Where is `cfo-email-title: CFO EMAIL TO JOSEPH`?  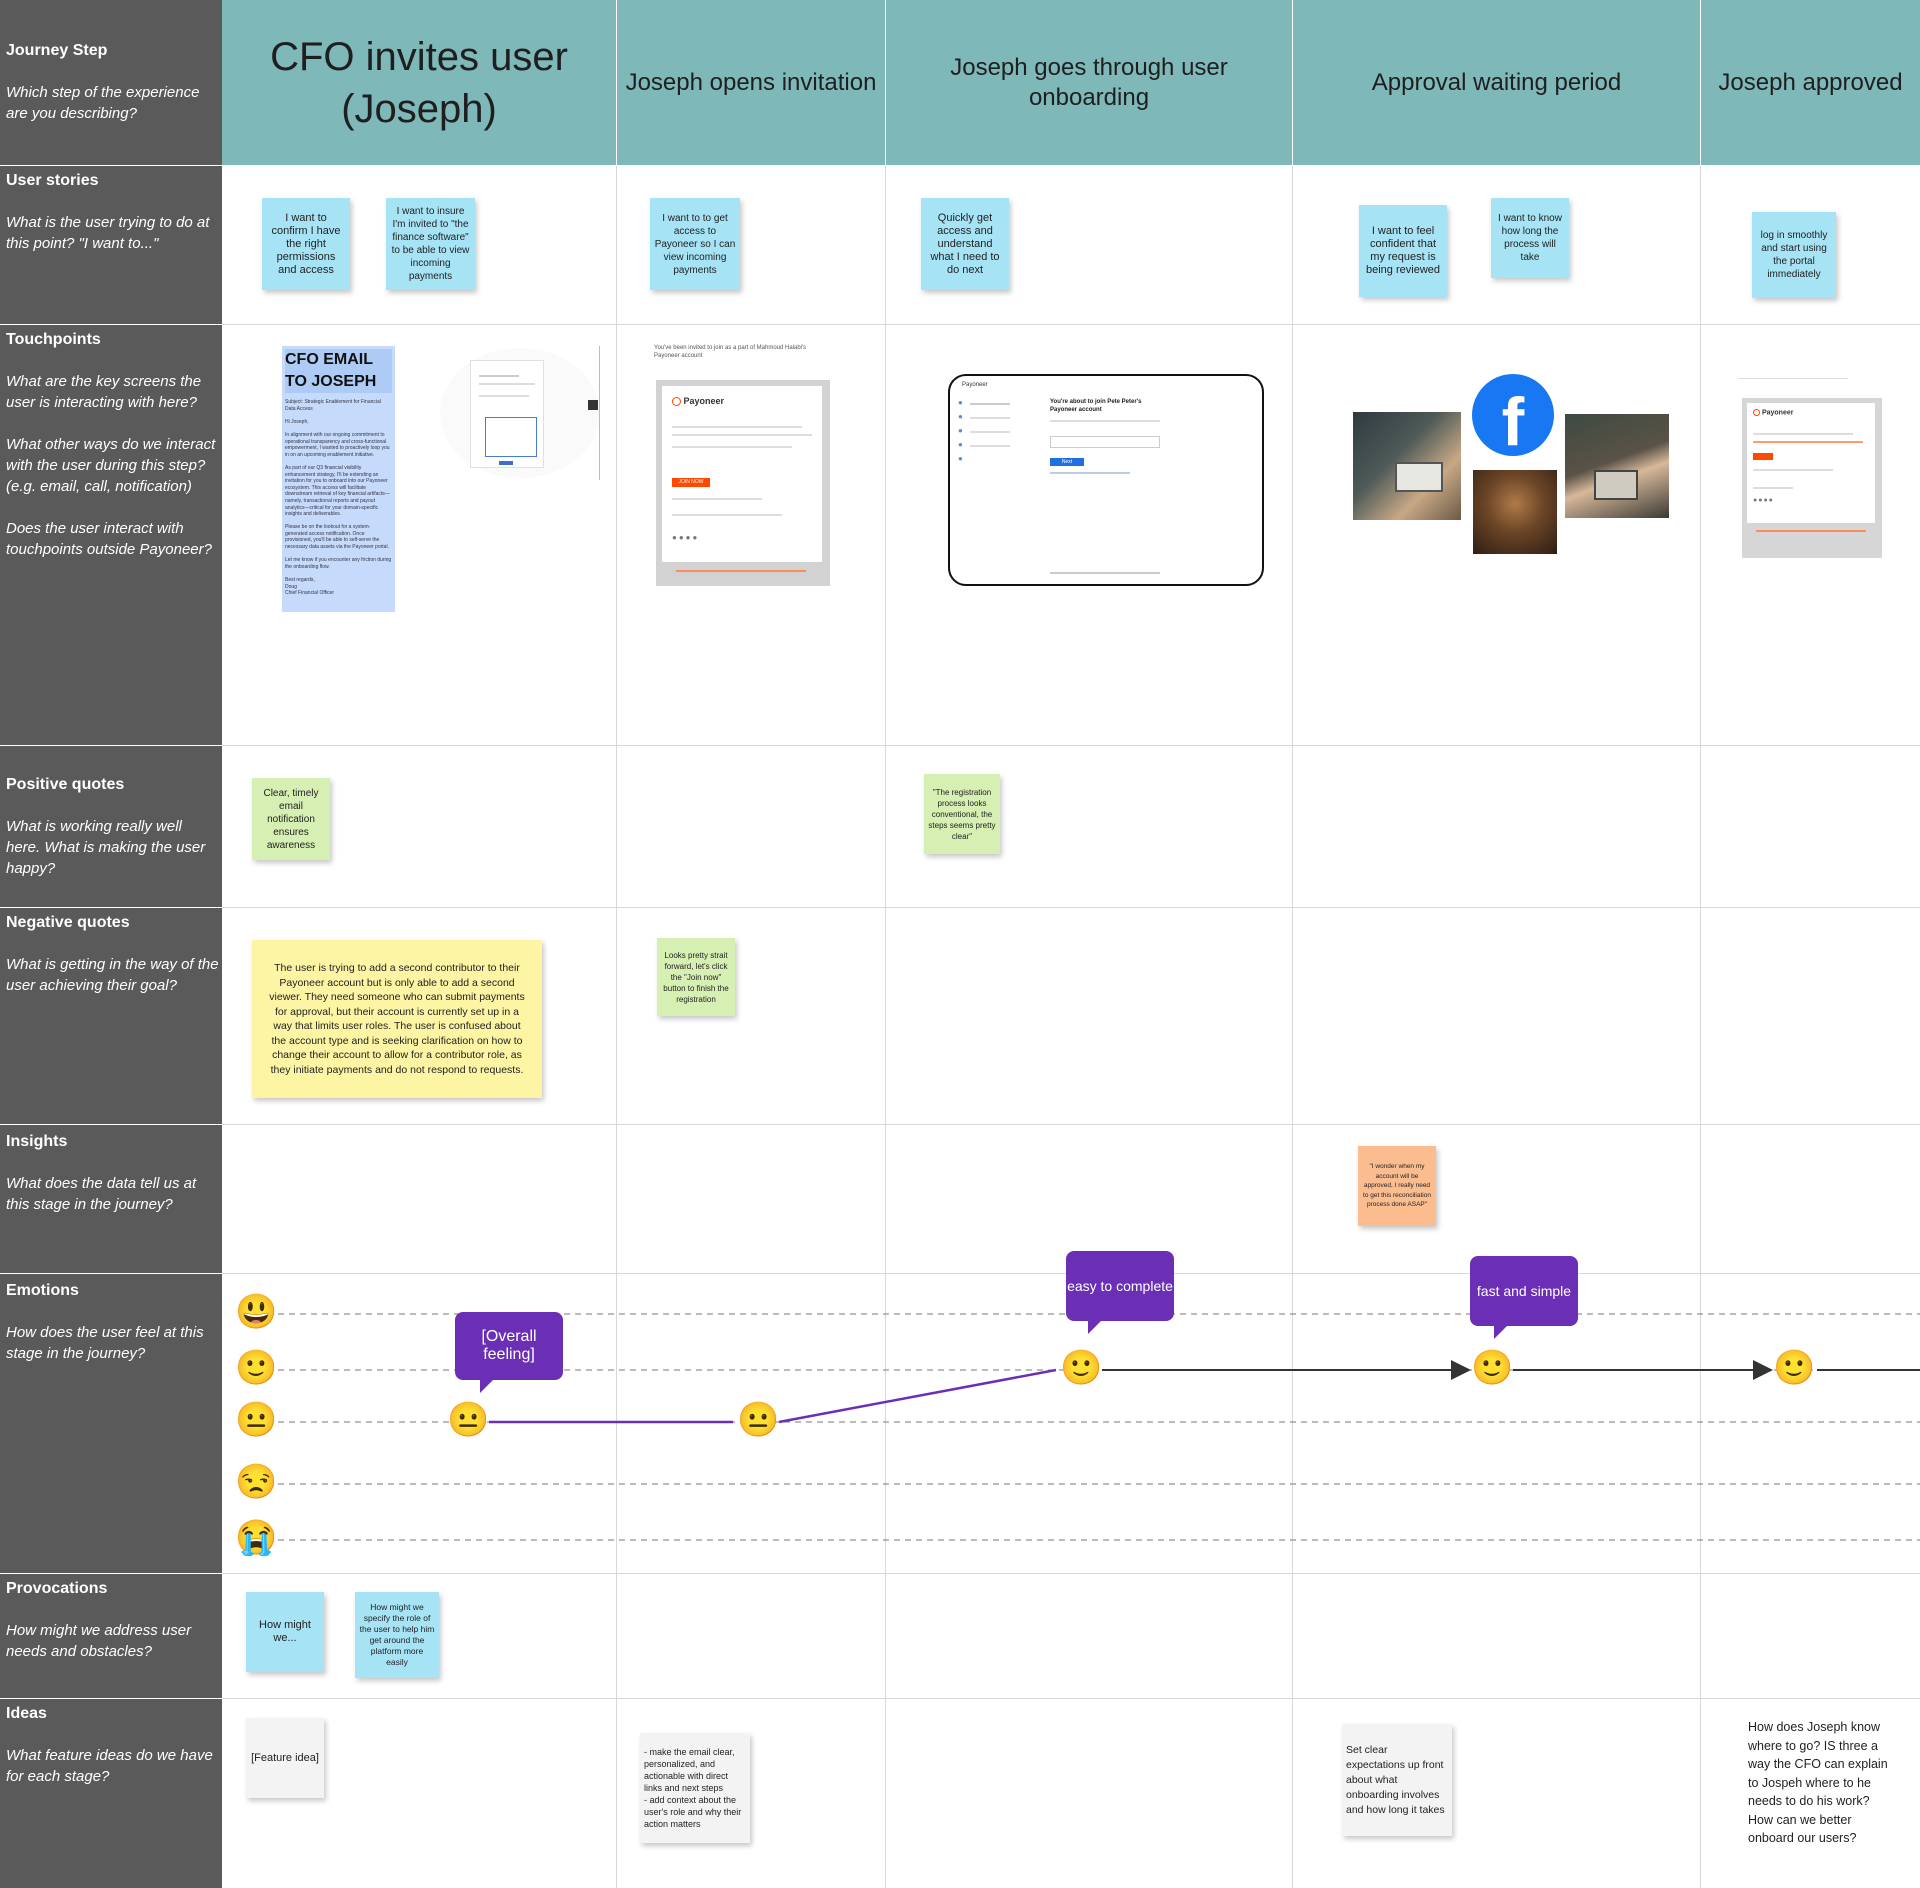 cfo-email-title: CFO EMAIL TO JOSEPH is located at coordinates (338, 371).